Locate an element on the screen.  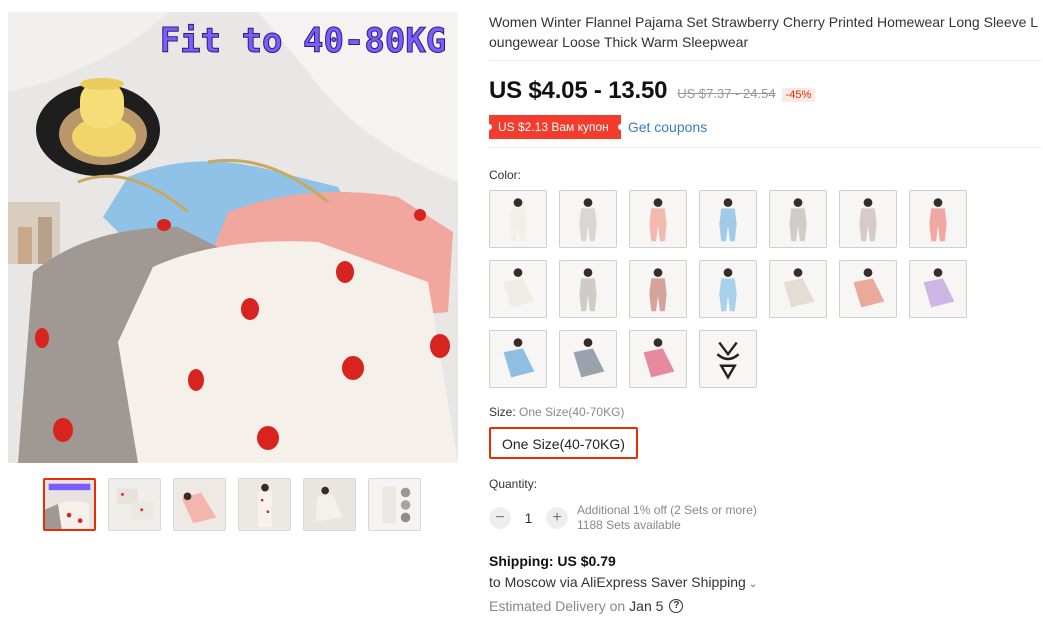
discount-badge: -45% is located at coordinates (798, 95).